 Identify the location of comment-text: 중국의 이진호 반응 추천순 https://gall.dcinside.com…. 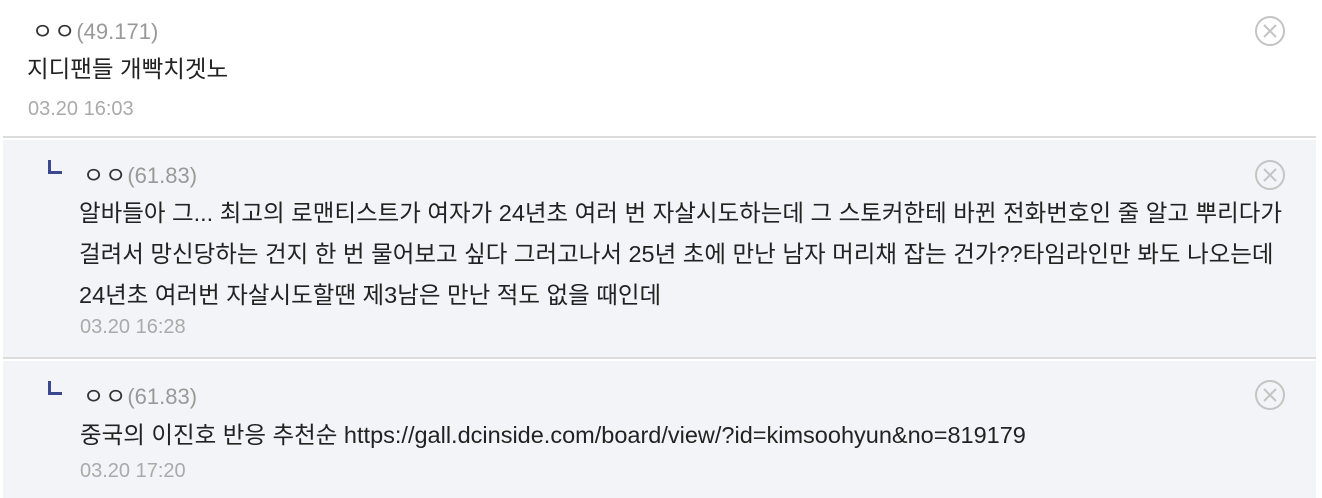
(553, 435).